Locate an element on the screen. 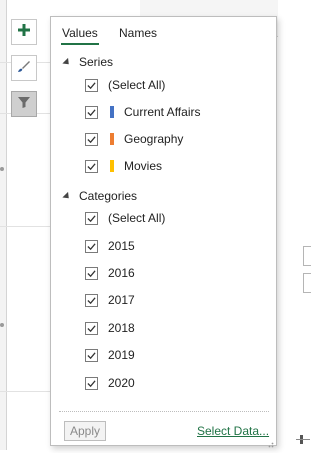 The height and width of the screenshot is (453, 320). categories-section-header: Categories is located at coordinates (100, 196).